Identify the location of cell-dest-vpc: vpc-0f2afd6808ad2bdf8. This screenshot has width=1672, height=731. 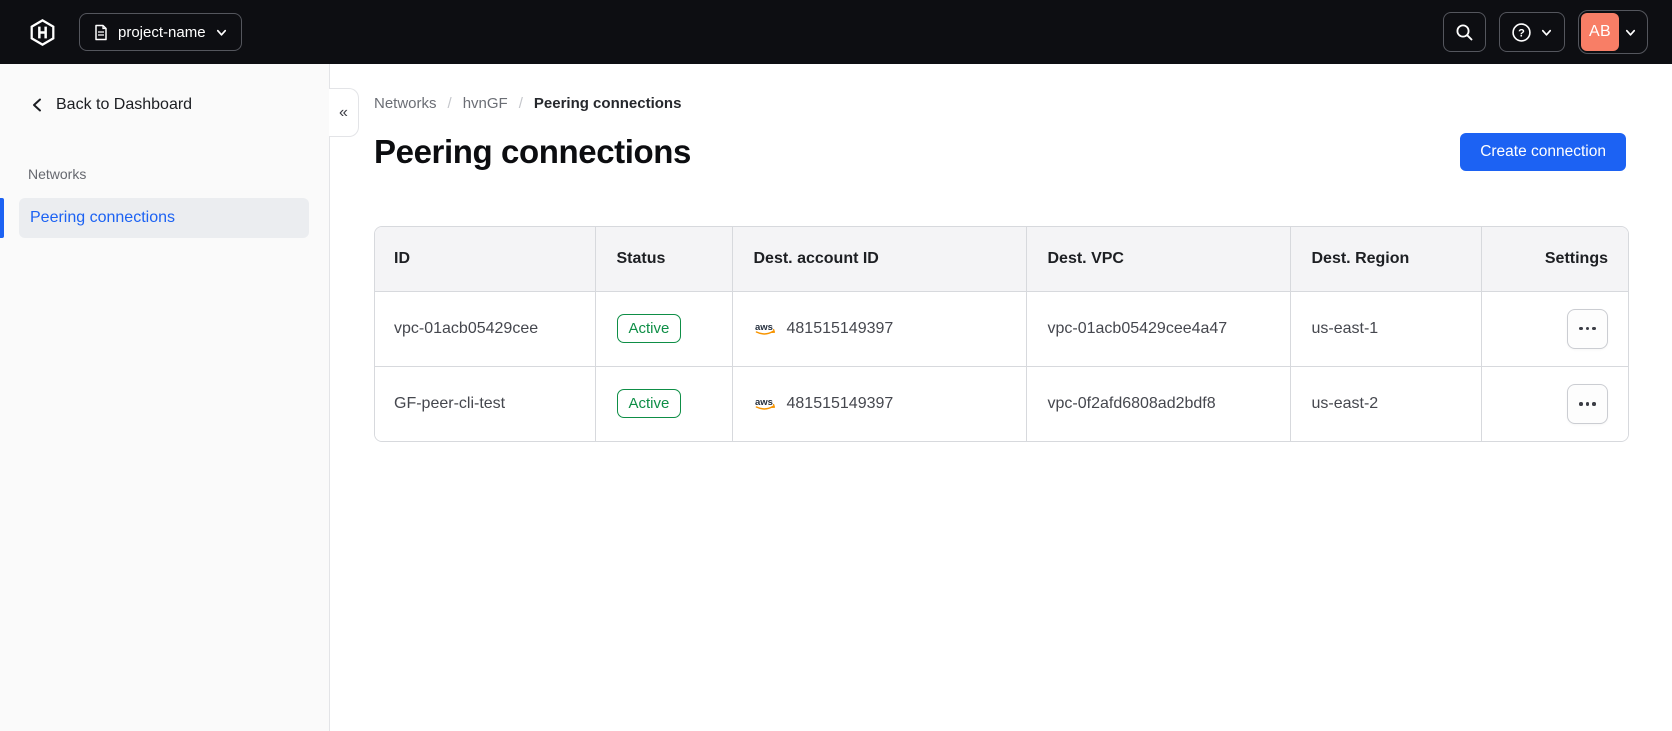
(1157, 403).